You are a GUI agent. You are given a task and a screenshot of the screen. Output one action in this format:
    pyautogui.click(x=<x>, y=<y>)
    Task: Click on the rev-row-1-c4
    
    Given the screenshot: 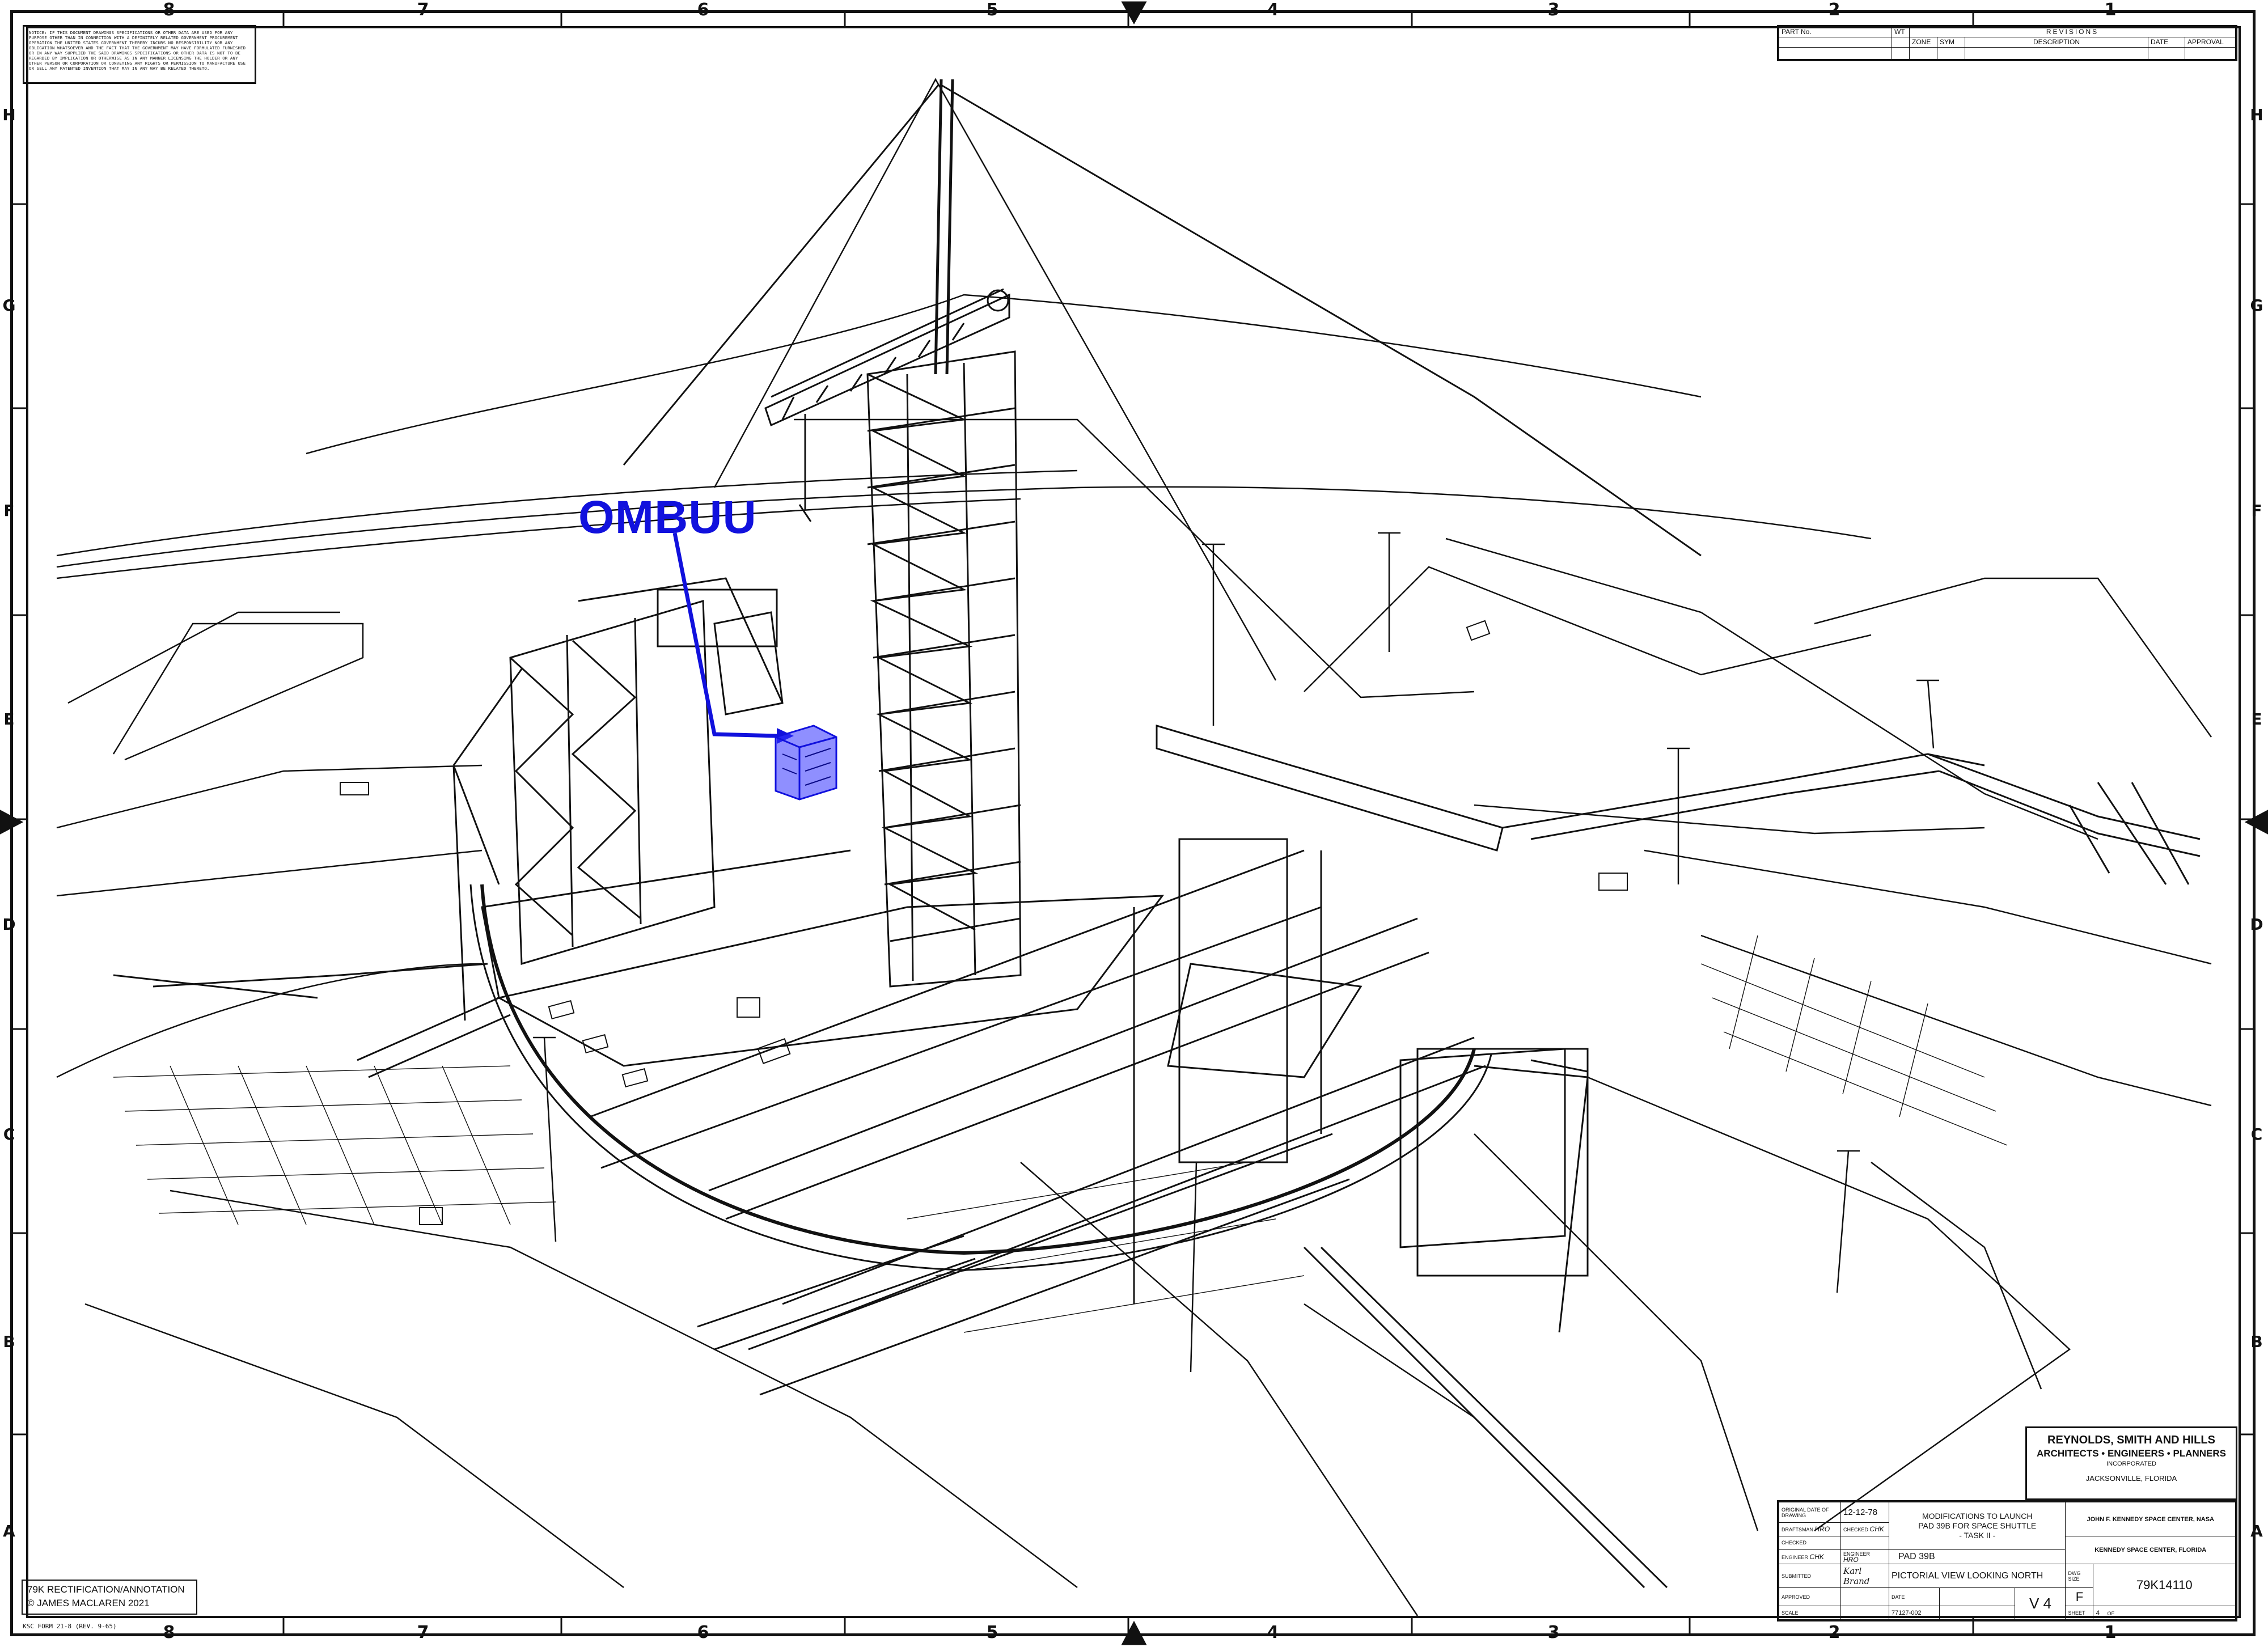 What is the action you would take?
    pyautogui.click(x=1951, y=54)
    